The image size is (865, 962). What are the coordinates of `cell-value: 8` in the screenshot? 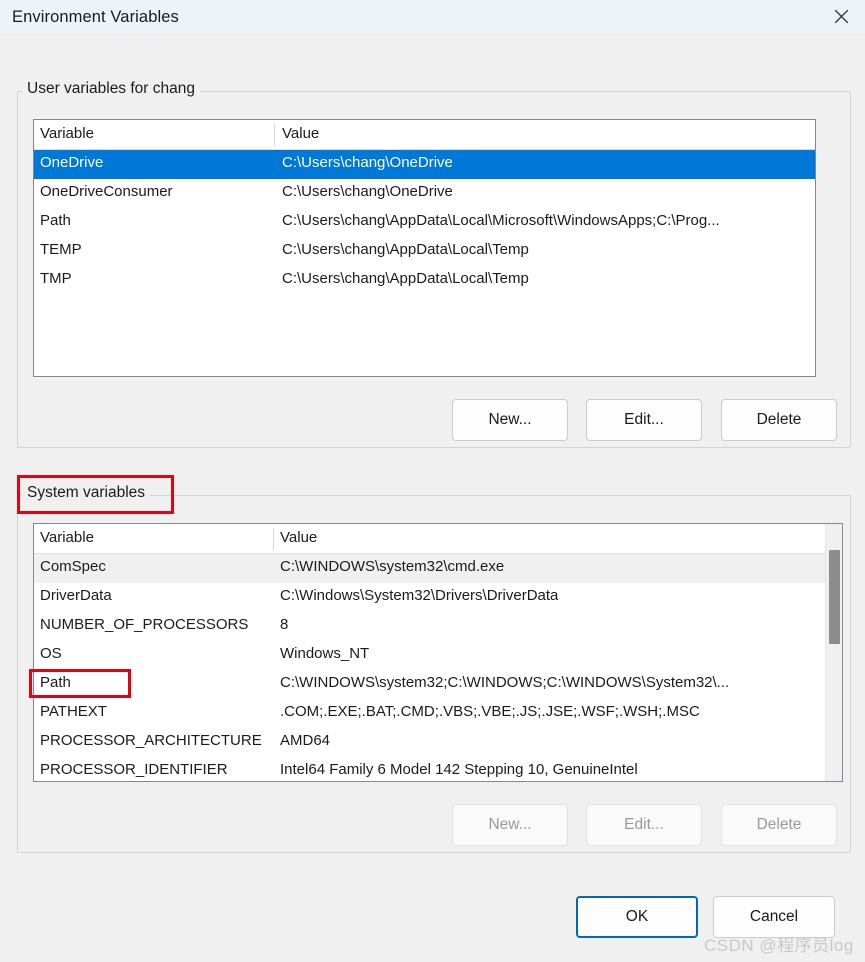 It's located at (284, 624).